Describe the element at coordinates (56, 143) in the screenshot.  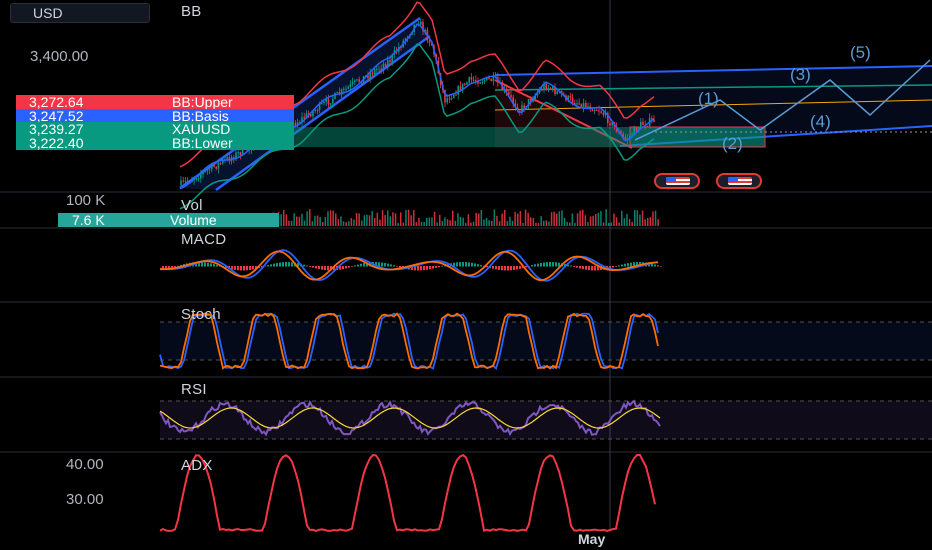
I see `tag-value: 3,222.40` at that location.